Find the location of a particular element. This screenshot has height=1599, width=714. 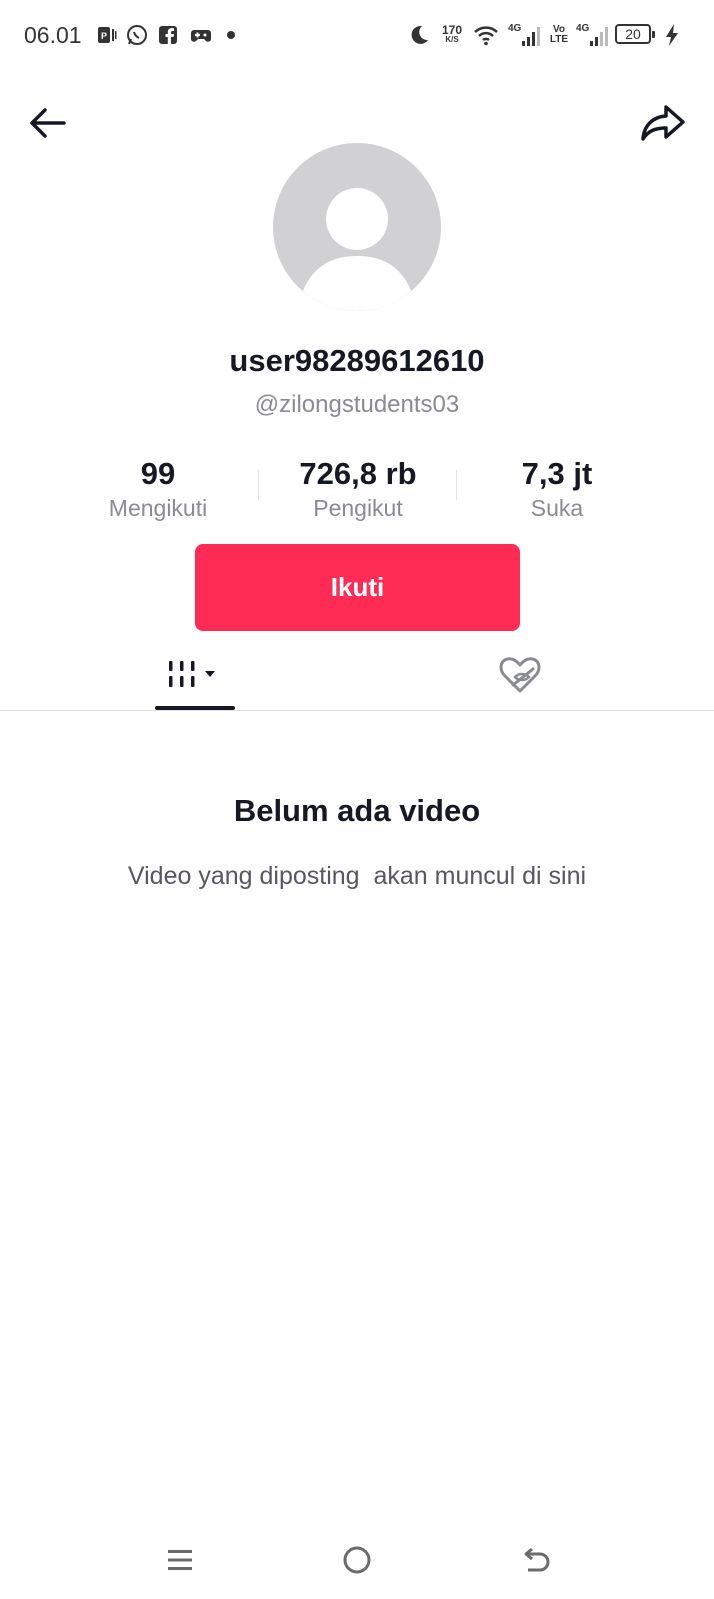

stat-likes-value: 7,3 jt is located at coordinates (557, 473).